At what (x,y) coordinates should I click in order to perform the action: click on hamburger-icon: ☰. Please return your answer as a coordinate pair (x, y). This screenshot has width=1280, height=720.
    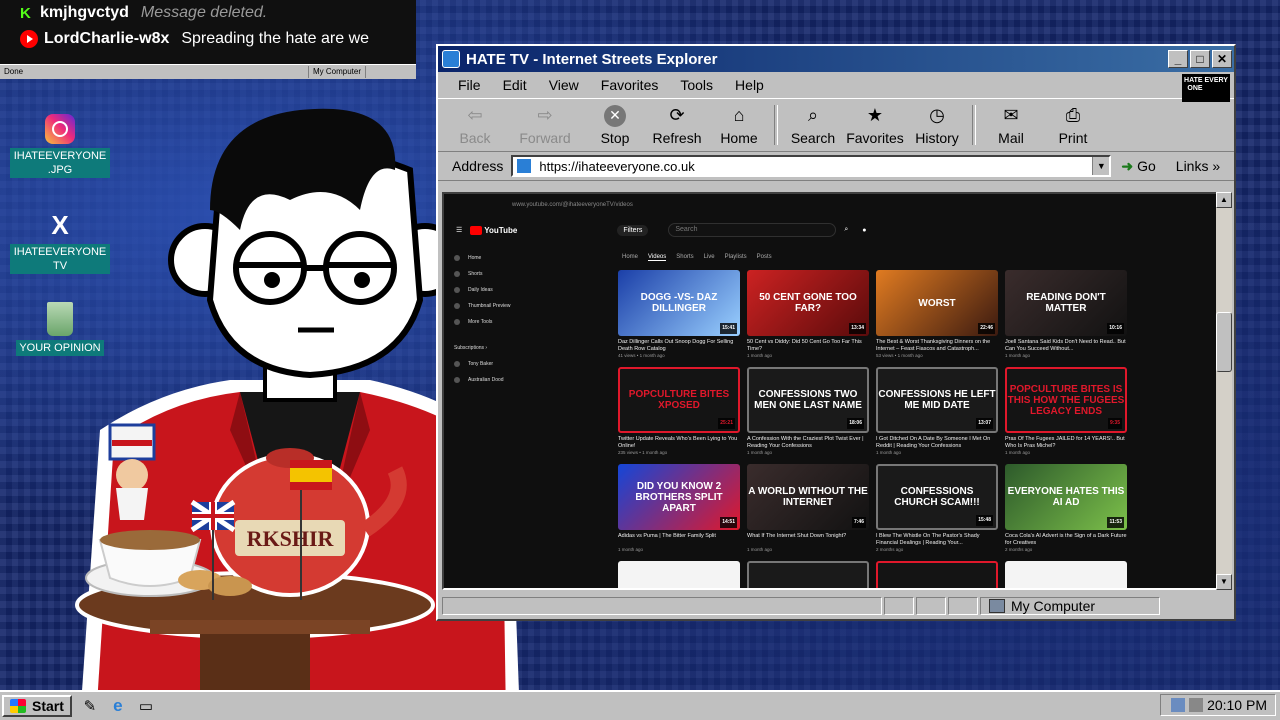
    Looking at the image, I should click on (459, 230).